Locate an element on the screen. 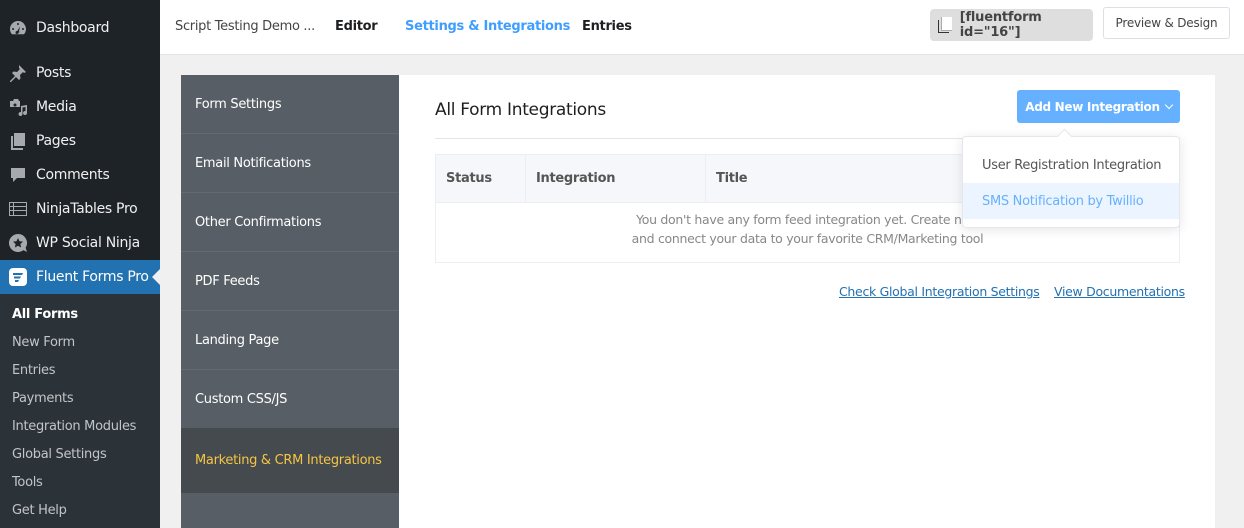 The height and width of the screenshot is (528, 1244). wp-submenu-tools: Tools is located at coordinates (27, 482).